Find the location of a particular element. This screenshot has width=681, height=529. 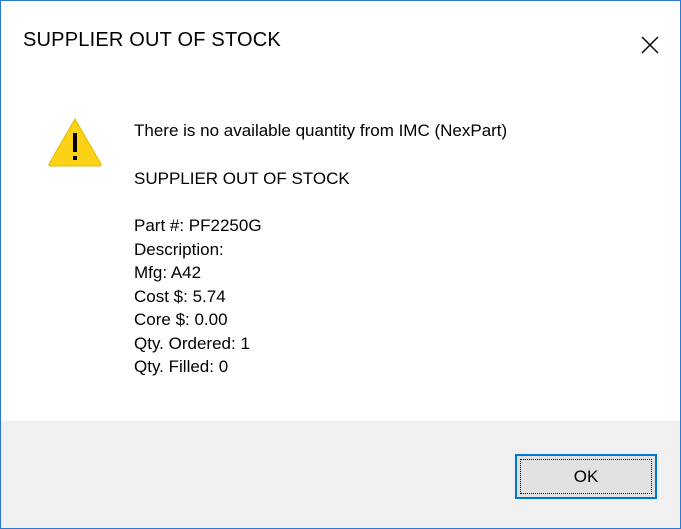

warning-icon is located at coordinates (75, 142).